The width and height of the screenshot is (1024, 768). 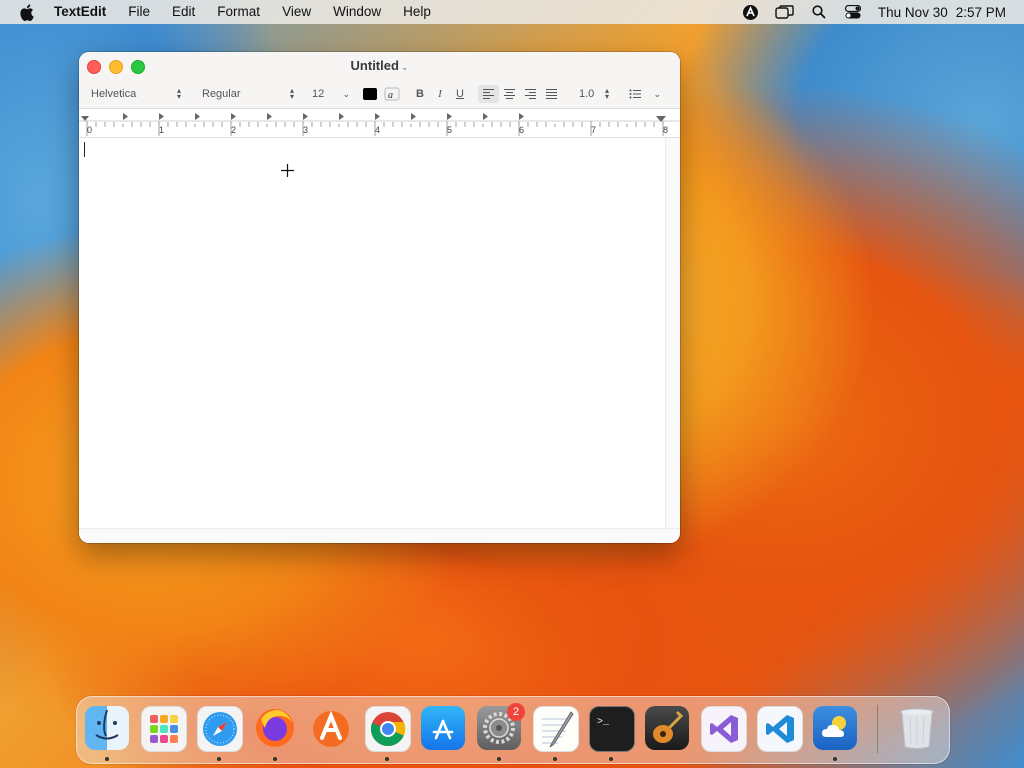 What do you see at coordinates (460, 94) in the screenshot?
I see `underline-button: U` at bounding box center [460, 94].